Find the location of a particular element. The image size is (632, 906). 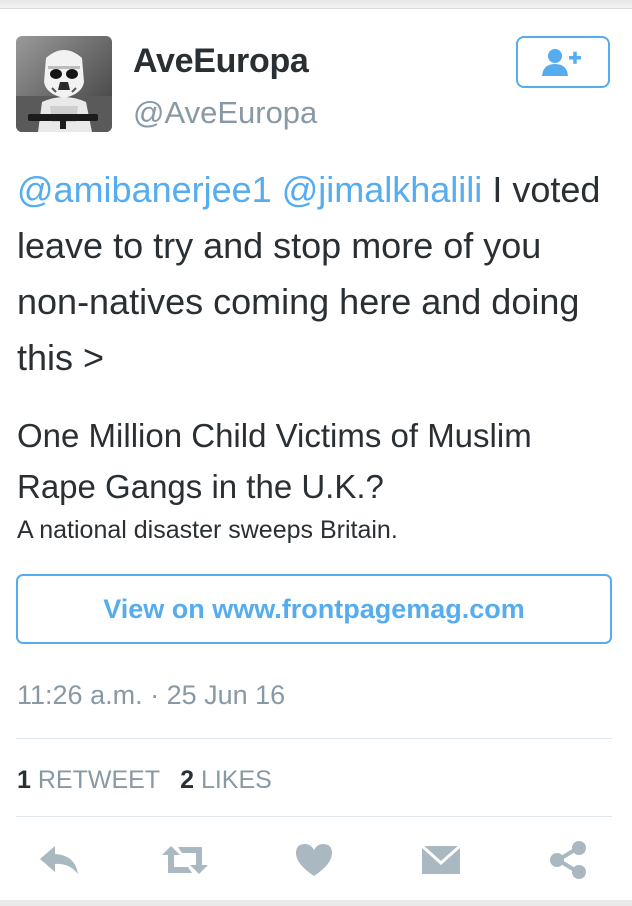

retweet-count-link: 1 RETWEET is located at coordinates (88, 780).